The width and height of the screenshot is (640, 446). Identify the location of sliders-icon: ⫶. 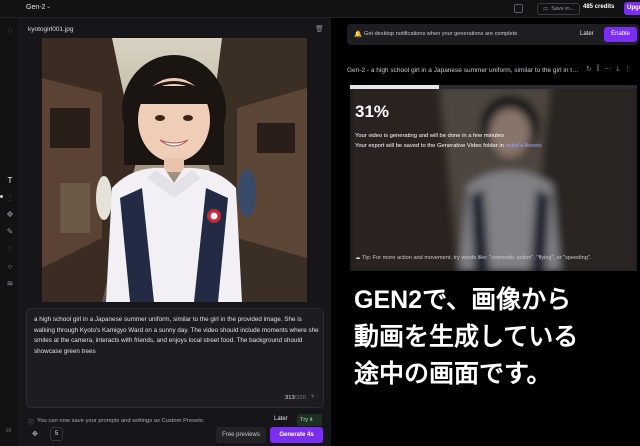
(10, 199).